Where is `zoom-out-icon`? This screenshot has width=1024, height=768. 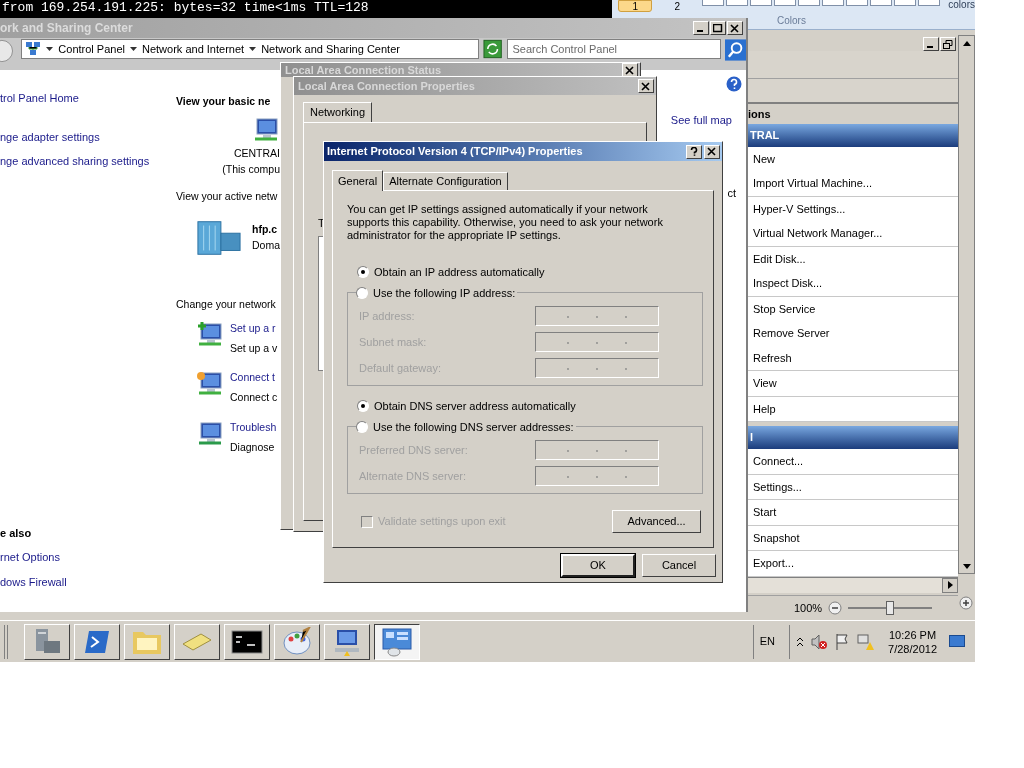
zoom-out-icon is located at coordinates (835, 607).